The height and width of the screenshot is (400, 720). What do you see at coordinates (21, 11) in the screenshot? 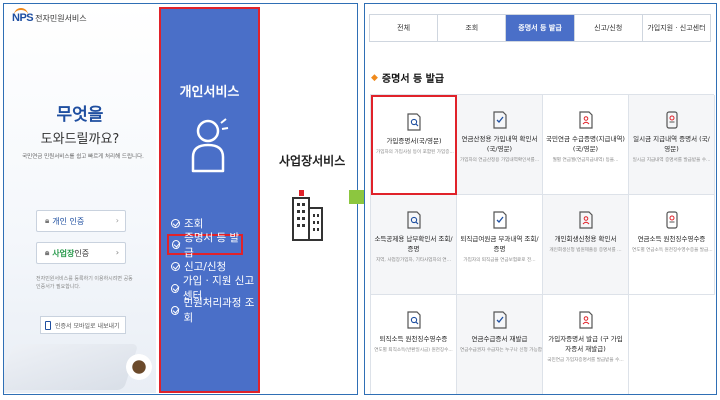
I see `logo-arc-icon` at bounding box center [21, 11].